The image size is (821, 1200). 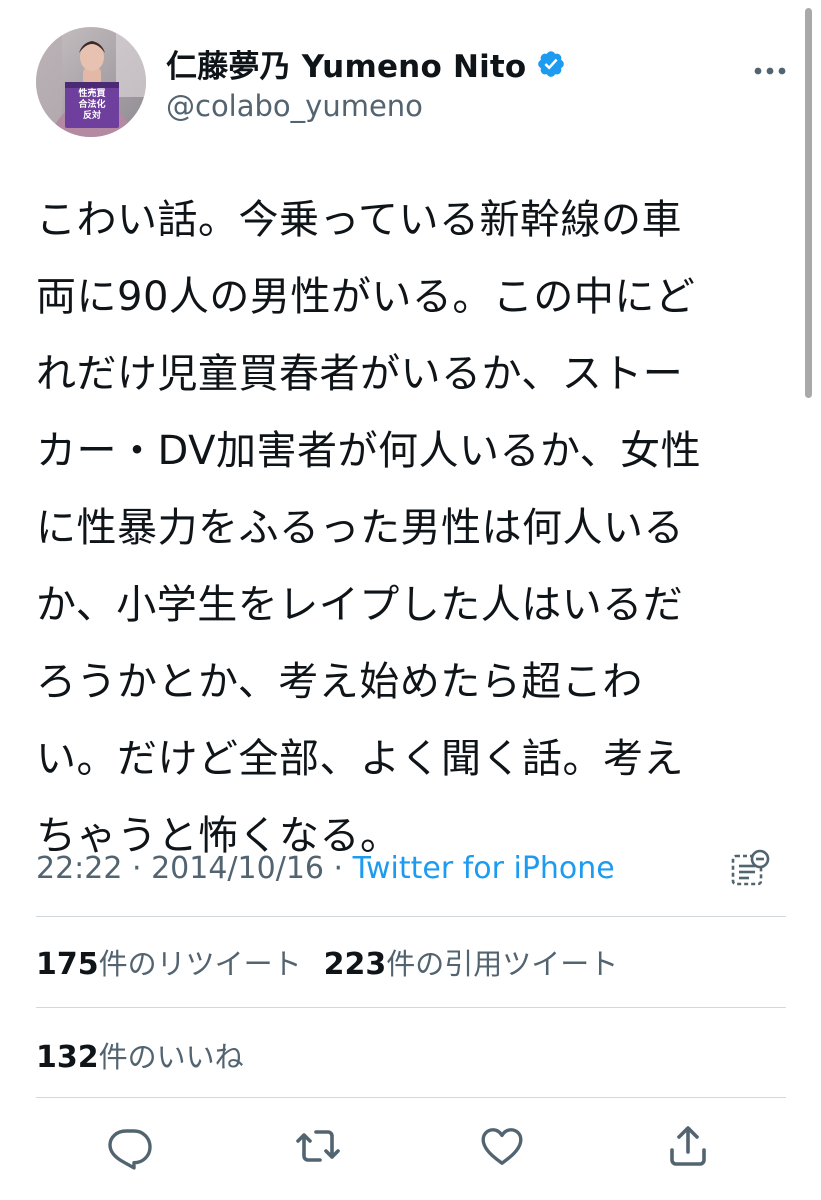 What do you see at coordinates (346, 63) in the screenshot?
I see `author-display-name: 仁藤夢乃 Yumeno Nito` at bounding box center [346, 63].